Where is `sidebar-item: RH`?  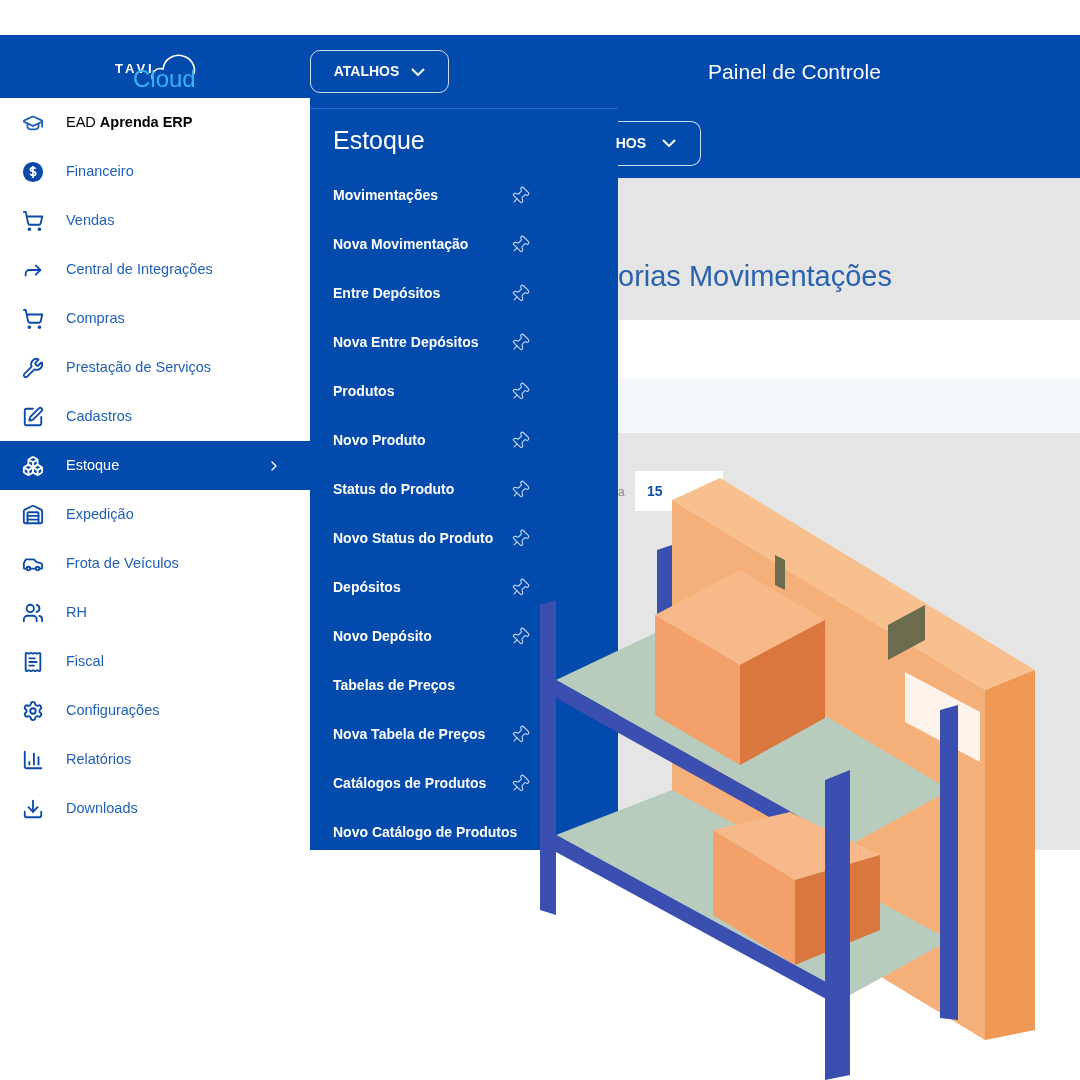
sidebar-item: RH is located at coordinates (155, 612).